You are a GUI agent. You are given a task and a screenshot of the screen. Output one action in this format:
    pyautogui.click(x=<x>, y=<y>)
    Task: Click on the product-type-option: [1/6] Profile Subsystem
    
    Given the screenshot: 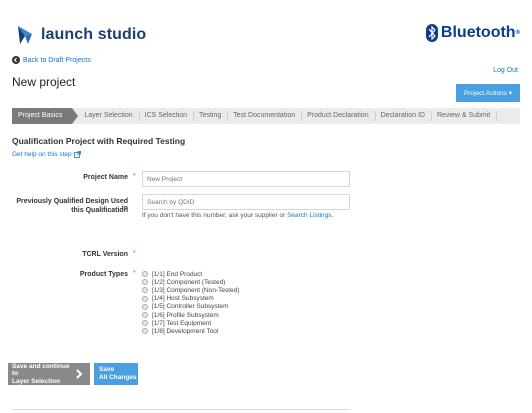 What is the action you would take?
    pyautogui.click(x=190, y=315)
    